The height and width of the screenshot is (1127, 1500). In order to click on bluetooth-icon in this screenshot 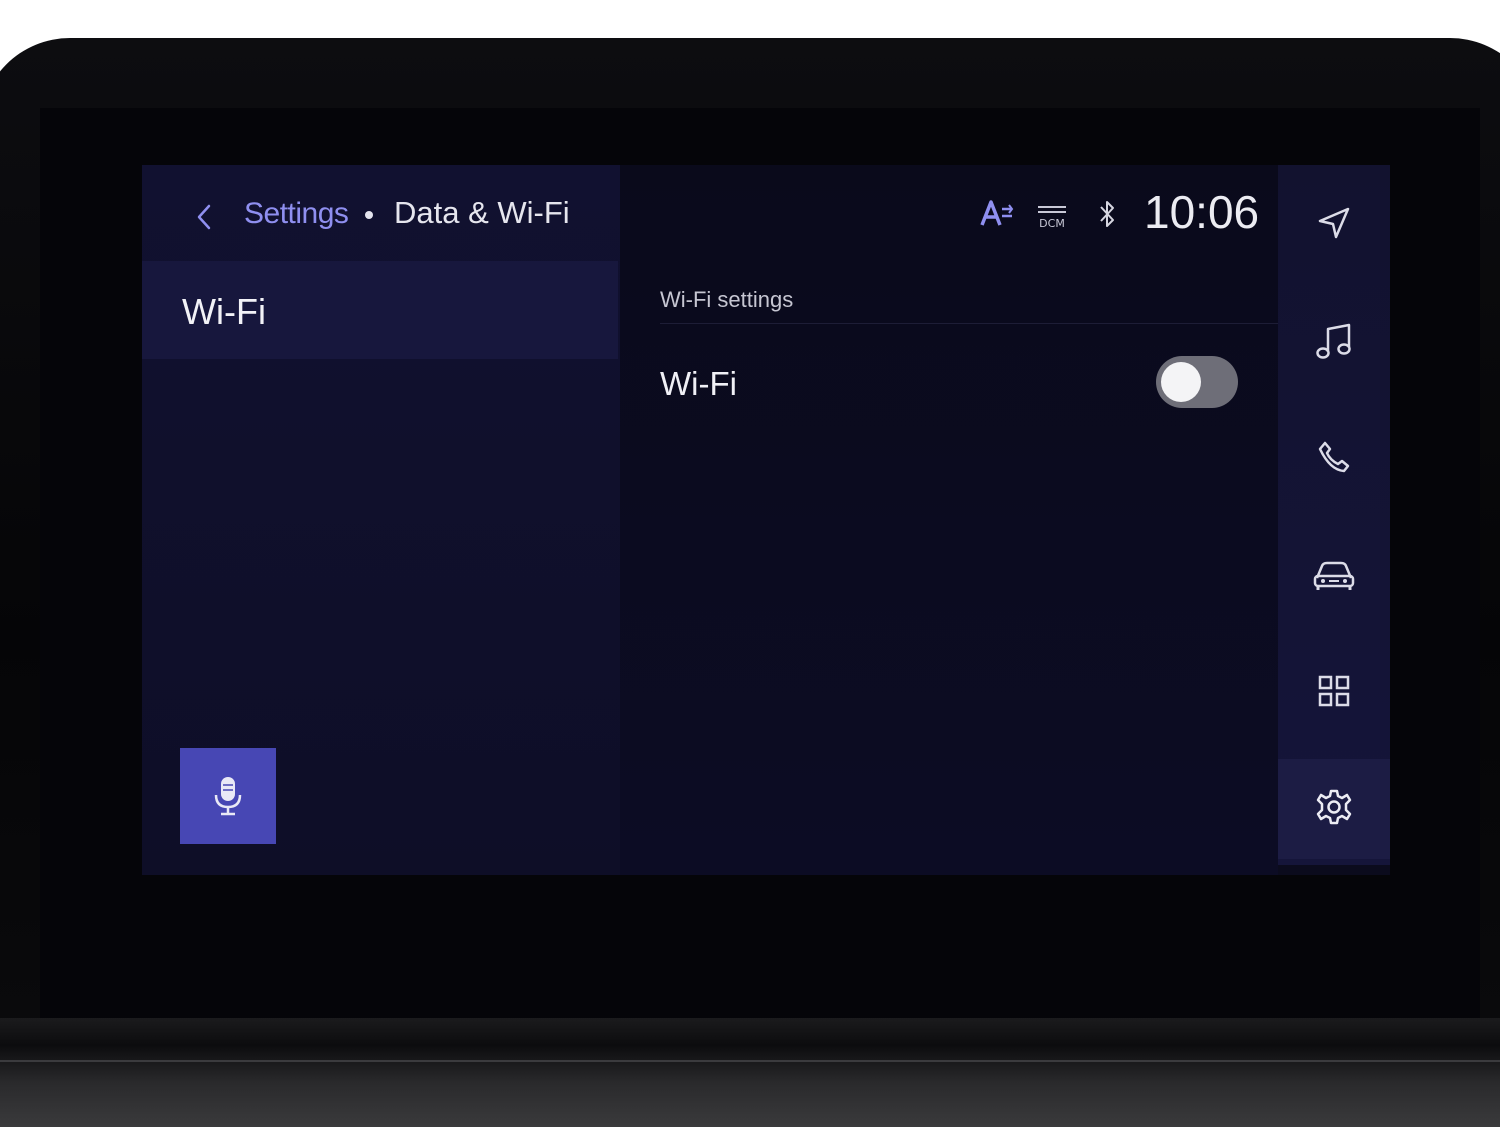, I will do `click(1107, 214)`.